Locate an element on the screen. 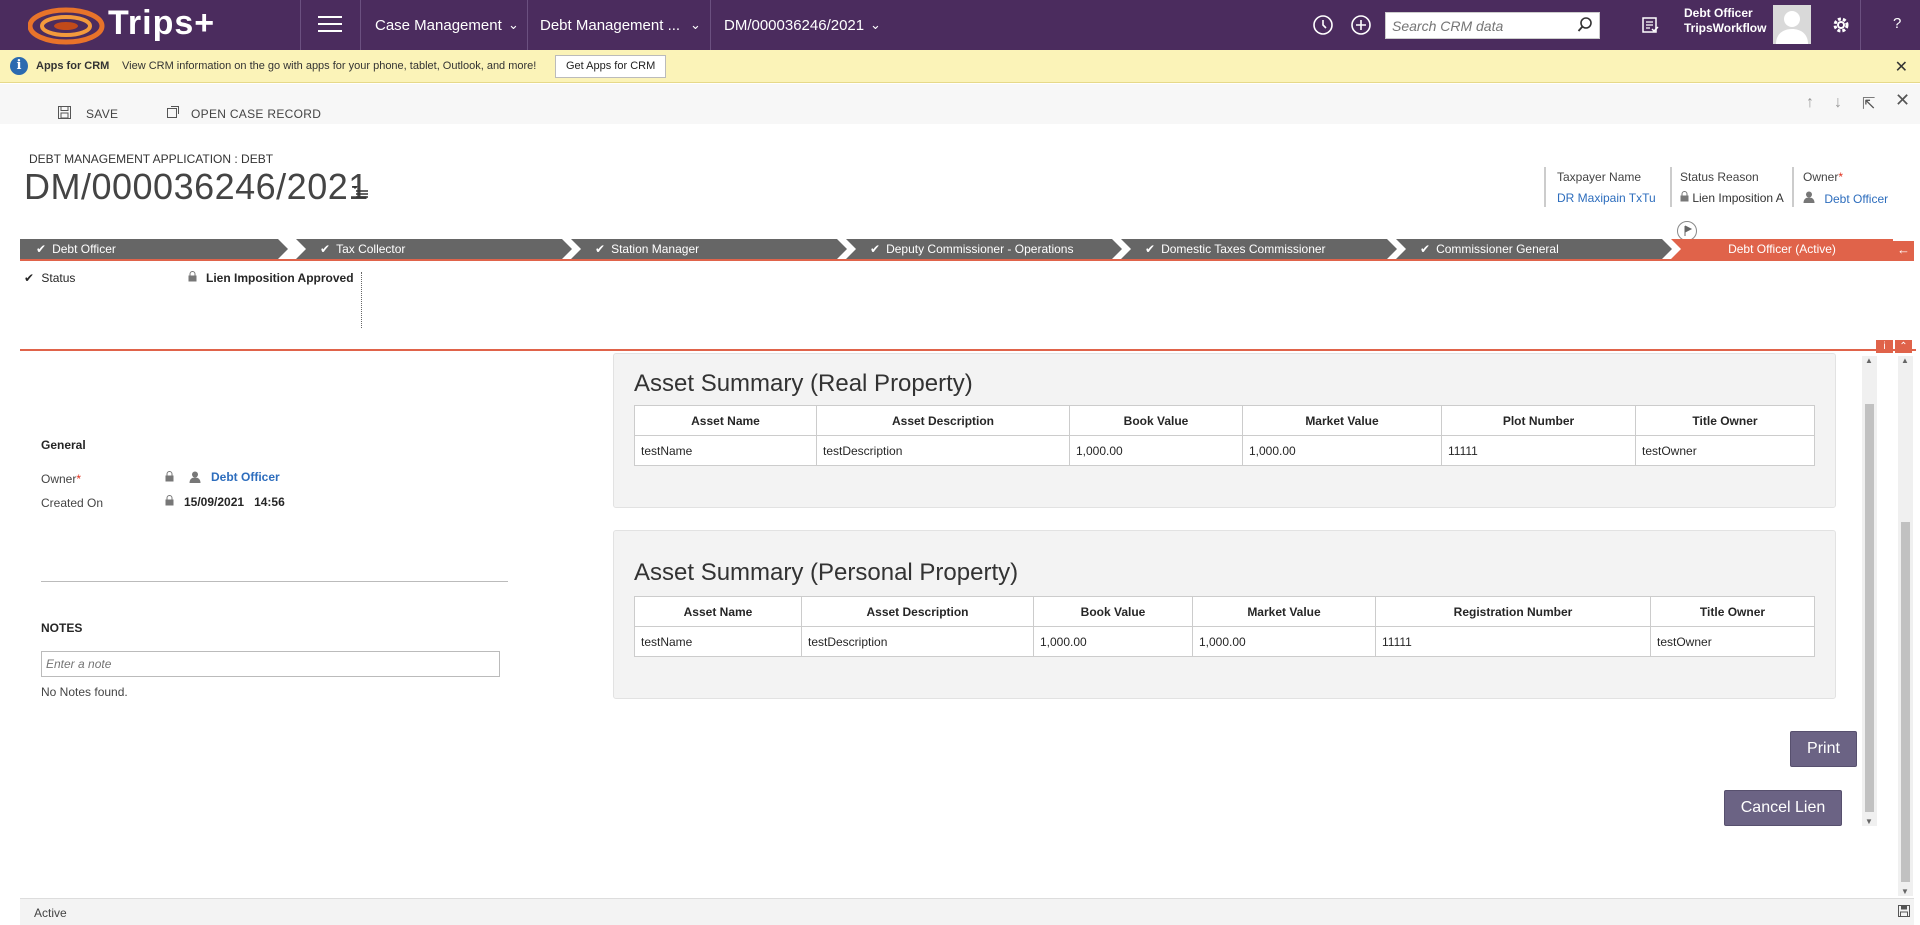 Image resolution: width=1920 pixels, height=925 pixels. stage-debt-officer-active: Debt Officer (Active) is located at coordinates (1782, 249).